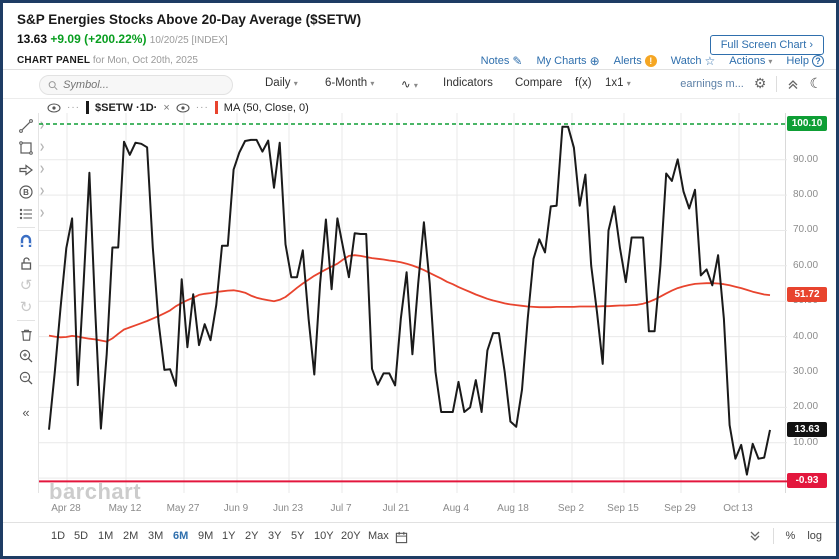 The image size is (839, 559). What do you see at coordinates (635, 61) in the screenshot?
I see `alerts-link: Alerts!` at bounding box center [635, 61].